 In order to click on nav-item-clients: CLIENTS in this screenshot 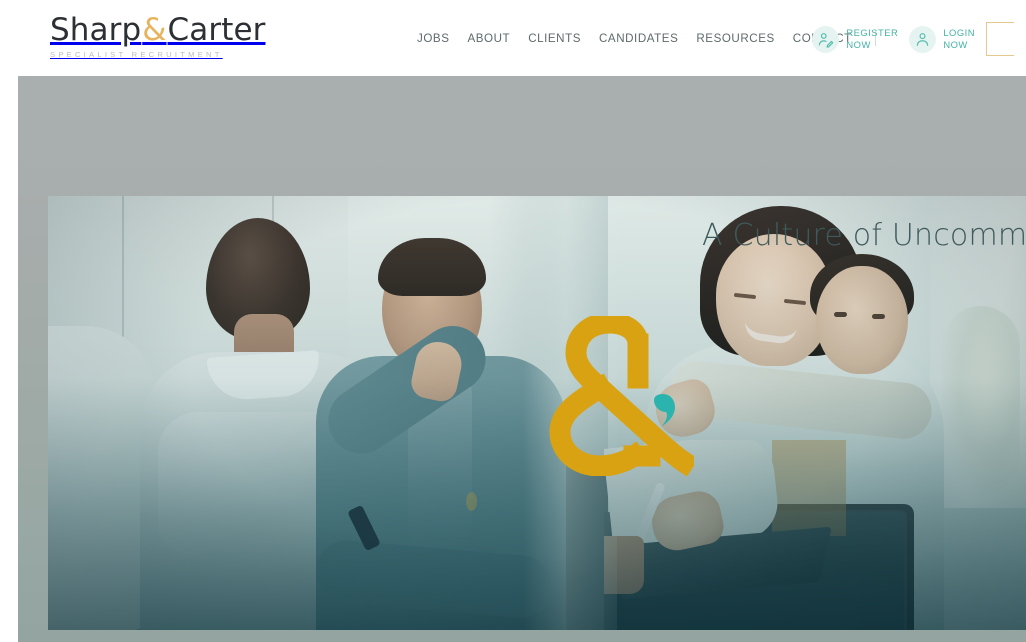, I will do `click(554, 38)`.